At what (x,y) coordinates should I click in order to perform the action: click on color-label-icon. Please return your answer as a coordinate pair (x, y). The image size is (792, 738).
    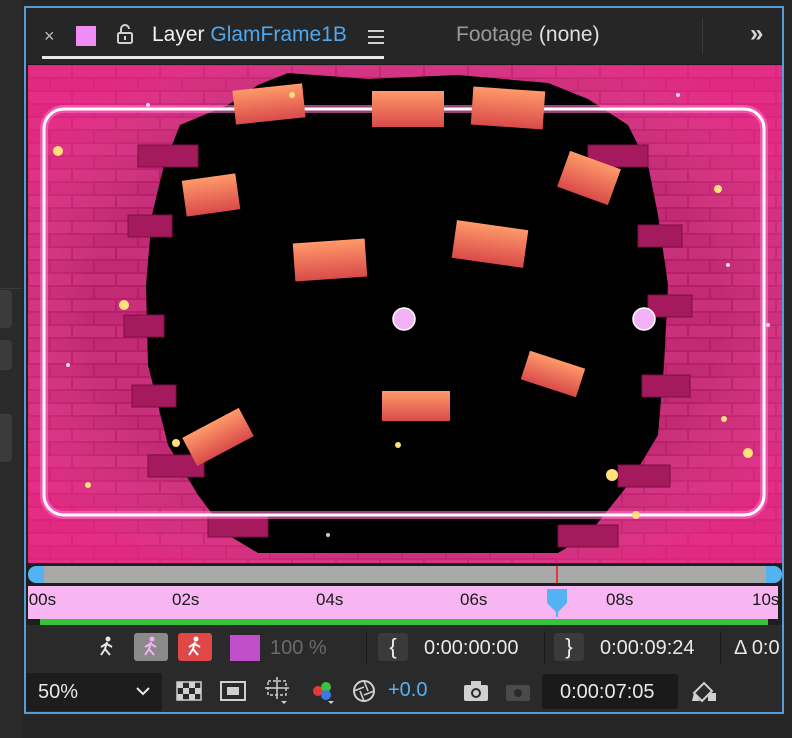
    Looking at the image, I should click on (86, 36).